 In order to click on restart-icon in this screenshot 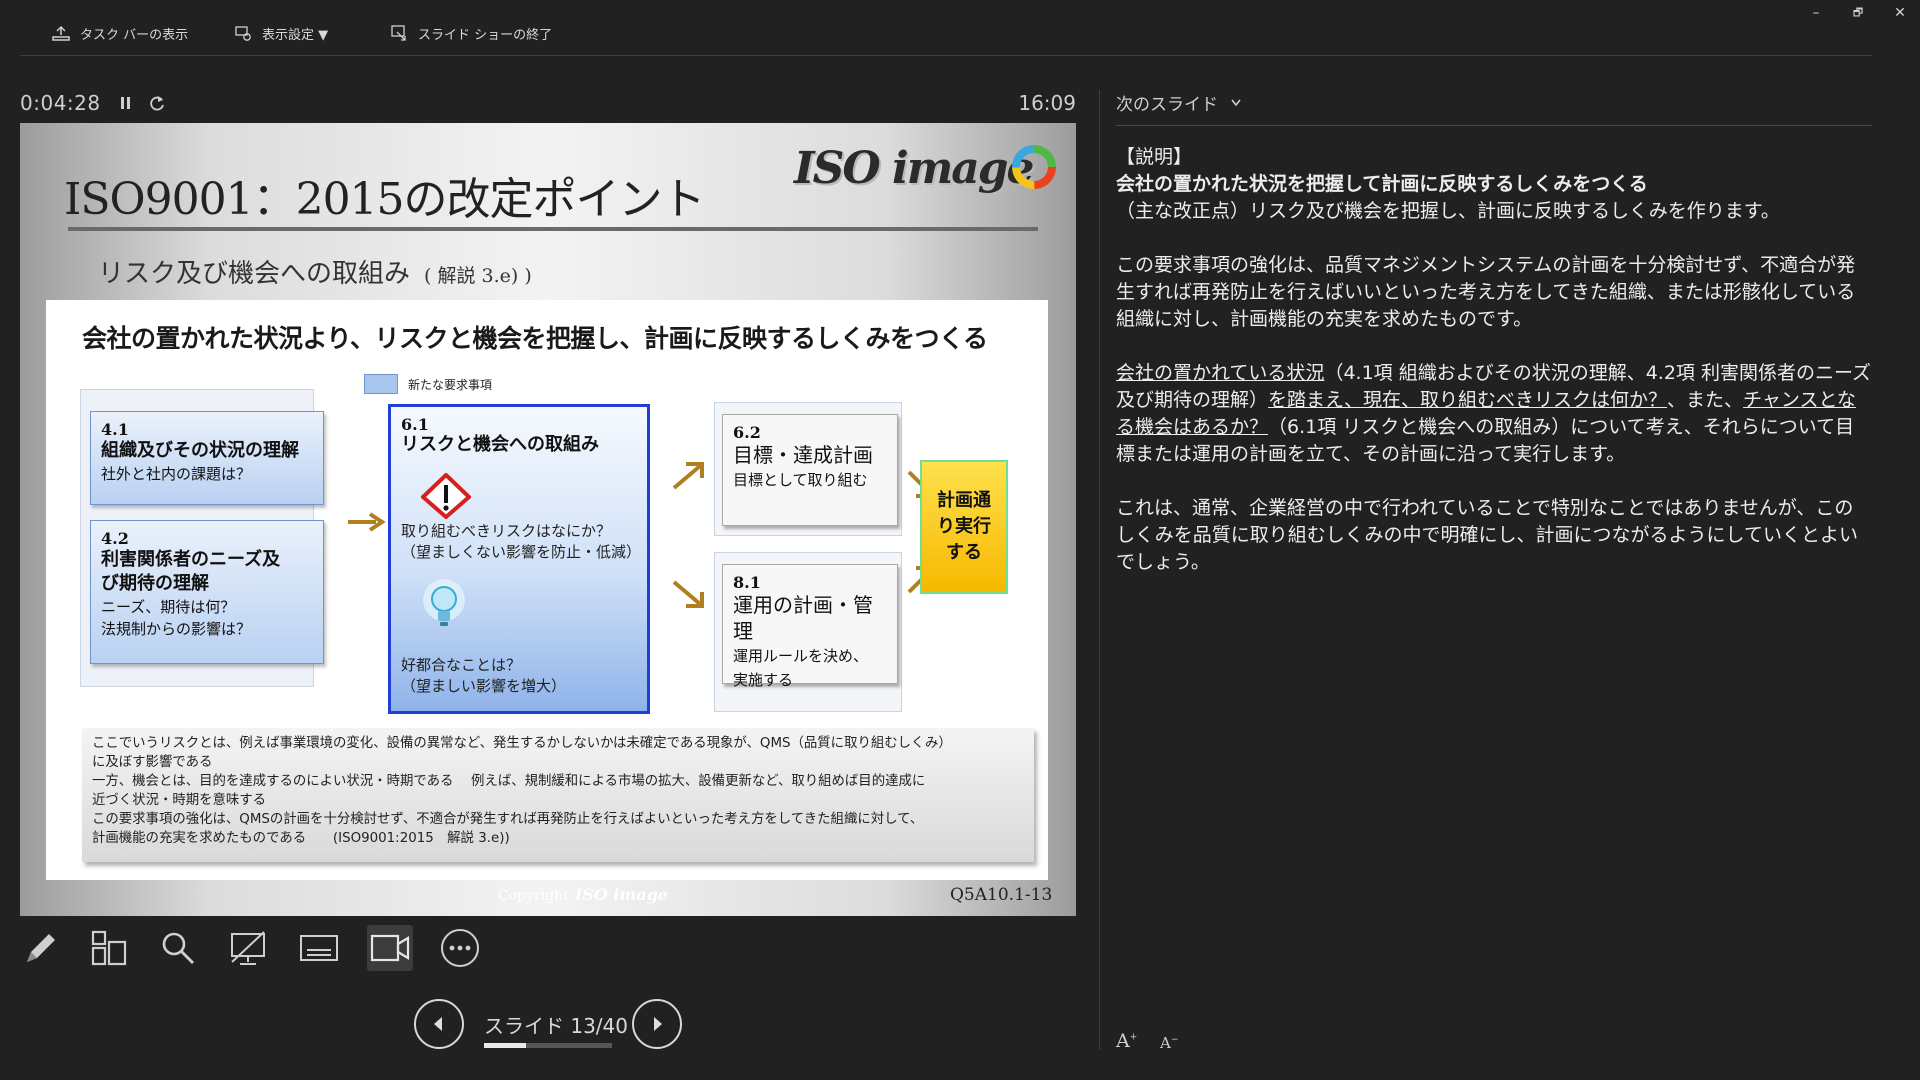, I will do `click(157, 103)`.